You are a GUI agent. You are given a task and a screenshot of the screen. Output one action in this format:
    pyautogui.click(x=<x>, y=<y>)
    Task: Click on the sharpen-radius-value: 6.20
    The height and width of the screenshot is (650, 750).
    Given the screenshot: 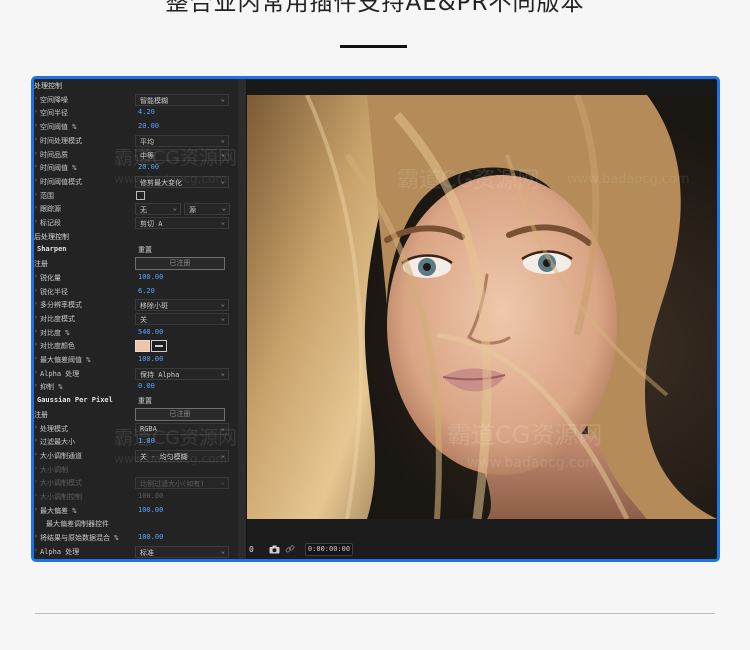 What is the action you would take?
    pyautogui.click(x=146, y=291)
    